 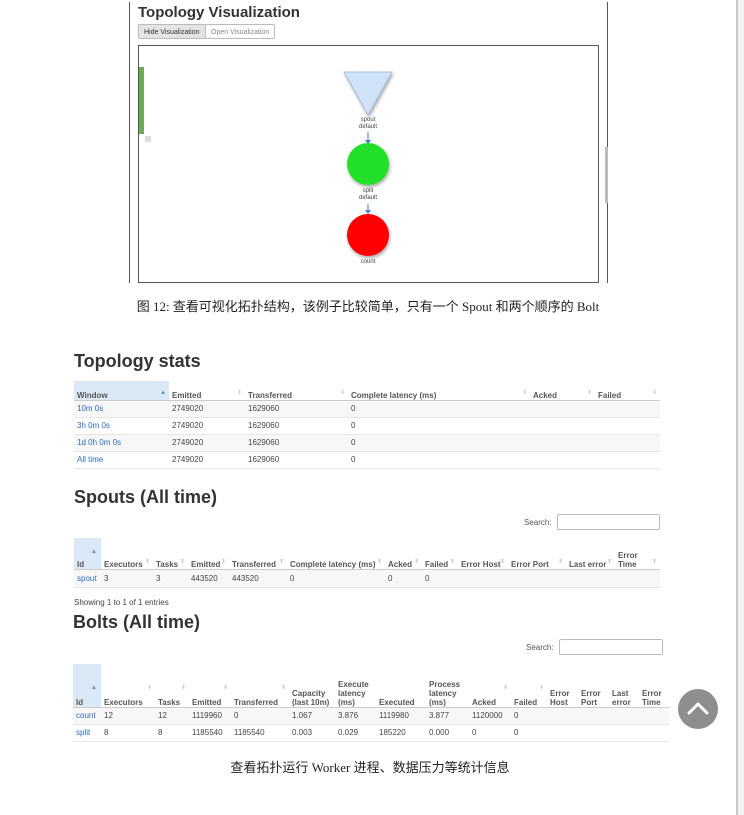 I want to click on viz-scrollbar, so click(x=606, y=175).